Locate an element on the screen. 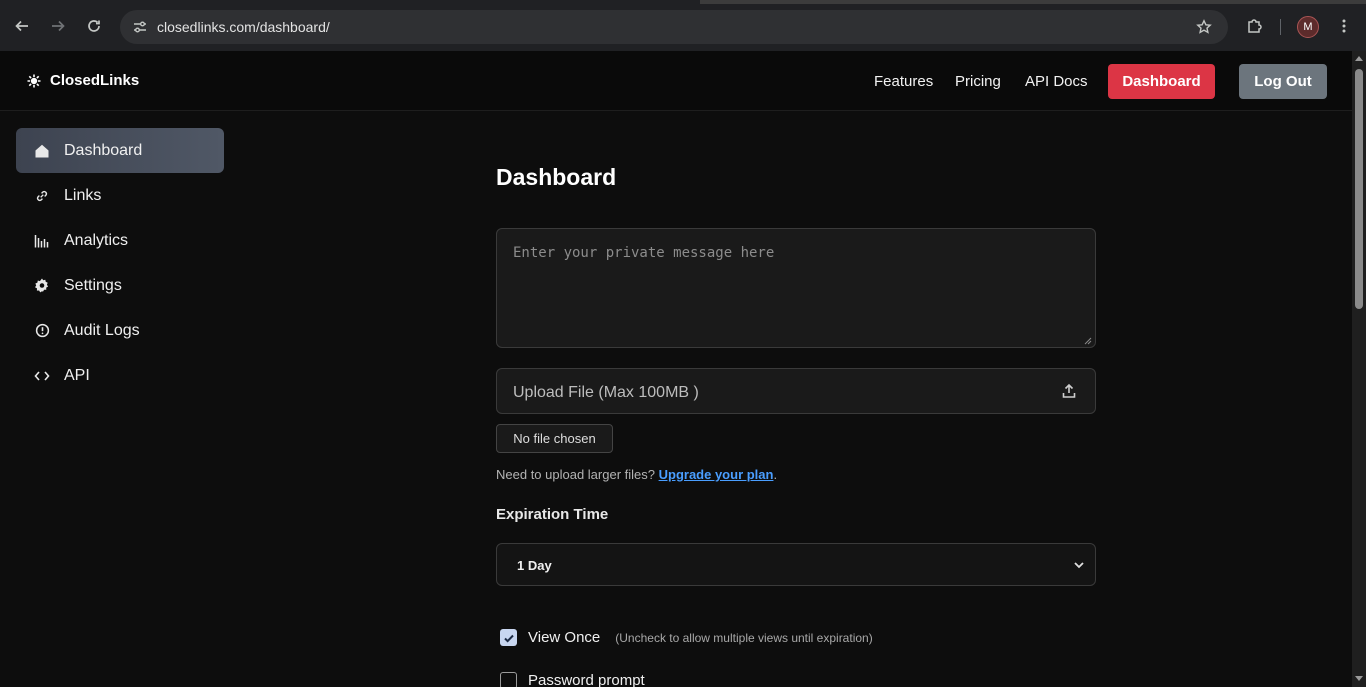 Image resolution: width=1366 pixels, height=687 pixels. hint-text: Need to upload larger files? is located at coordinates (577, 474).